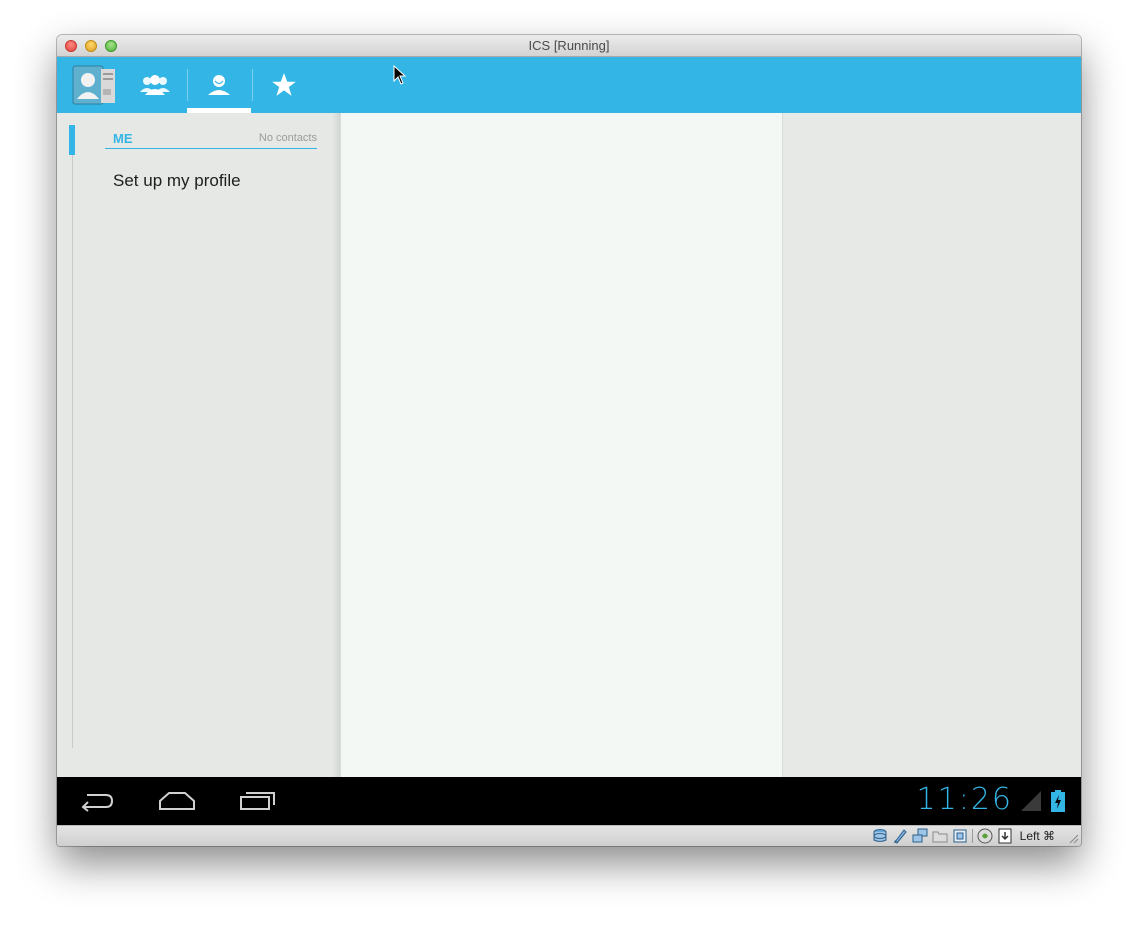 The image size is (1138, 925). I want to click on usb-icon, so click(960, 836).